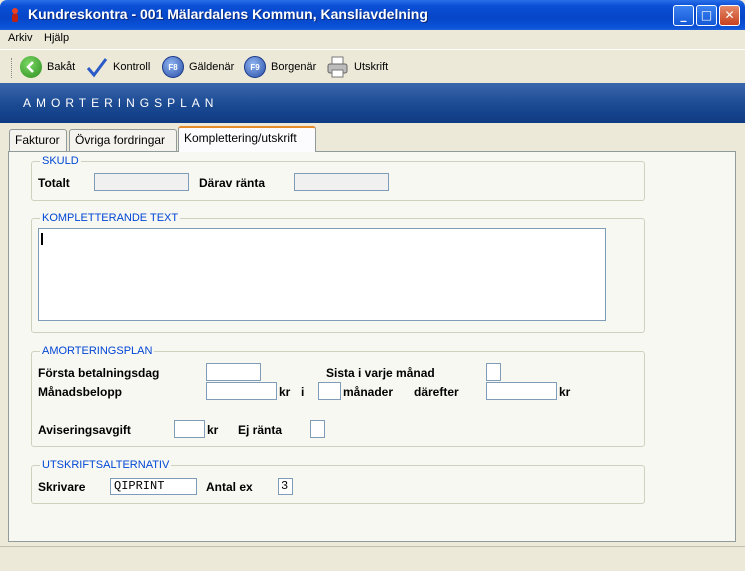 The height and width of the screenshot is (571, 745). I want to click on darefter-input, so click(521, 391).